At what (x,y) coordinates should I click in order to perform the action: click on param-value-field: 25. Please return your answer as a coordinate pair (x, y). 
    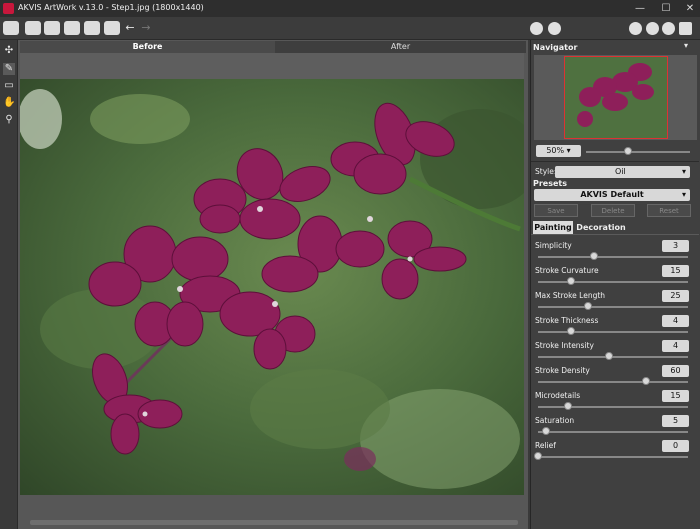
    Looking at the image, I should click on (675, 296).